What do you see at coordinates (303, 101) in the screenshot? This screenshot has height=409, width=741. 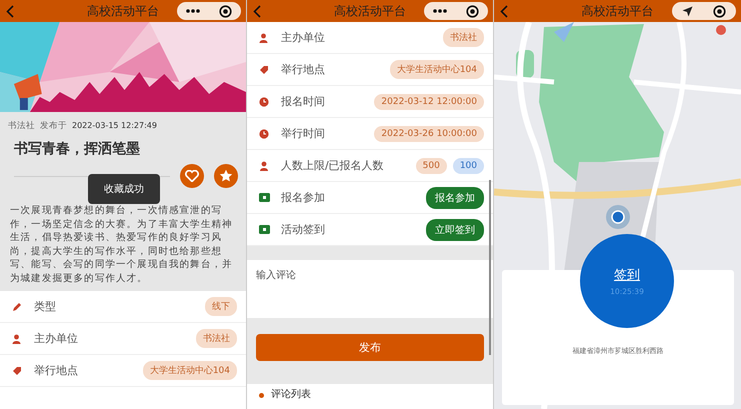 I see `row-label: 报名时间` at bounding box center [303, 101].